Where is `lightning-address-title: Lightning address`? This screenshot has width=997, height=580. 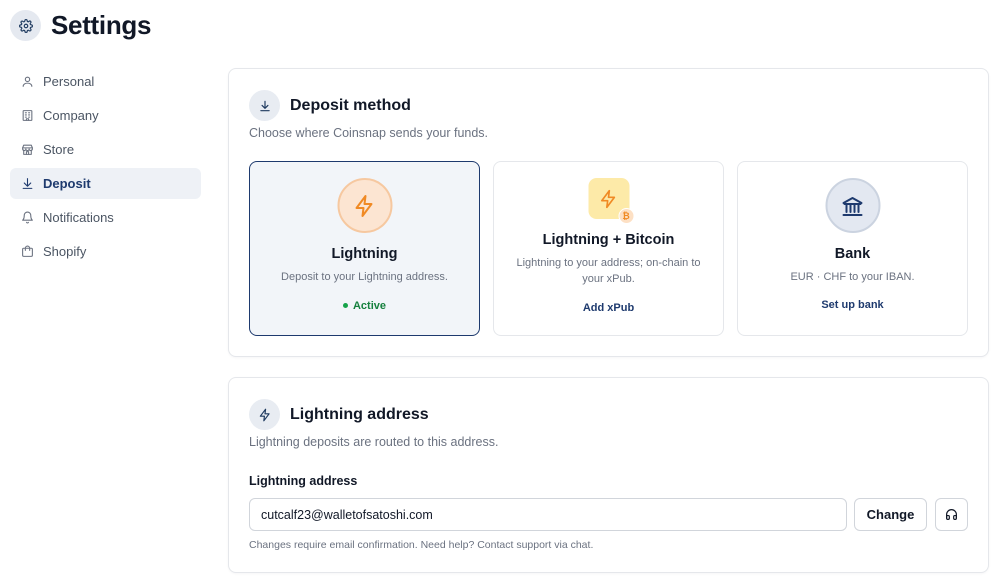 lightning-address-title: Lightning address is located at coordinates (359, 414).